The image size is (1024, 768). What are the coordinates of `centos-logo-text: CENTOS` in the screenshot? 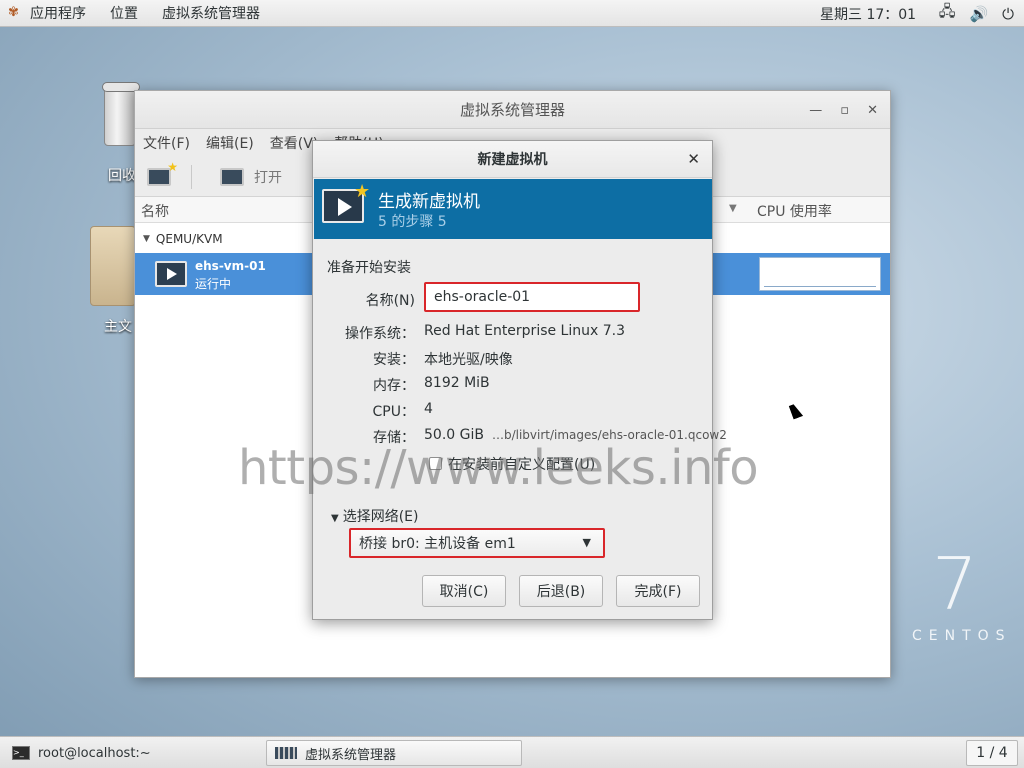 It's located at (962, 636).